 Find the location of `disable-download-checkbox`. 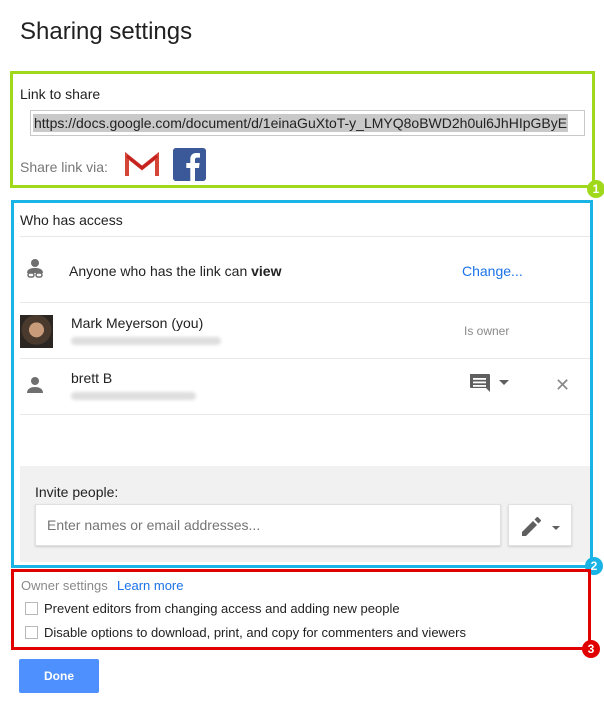

disable-download-checkbox is located at coordinates (31, 632).